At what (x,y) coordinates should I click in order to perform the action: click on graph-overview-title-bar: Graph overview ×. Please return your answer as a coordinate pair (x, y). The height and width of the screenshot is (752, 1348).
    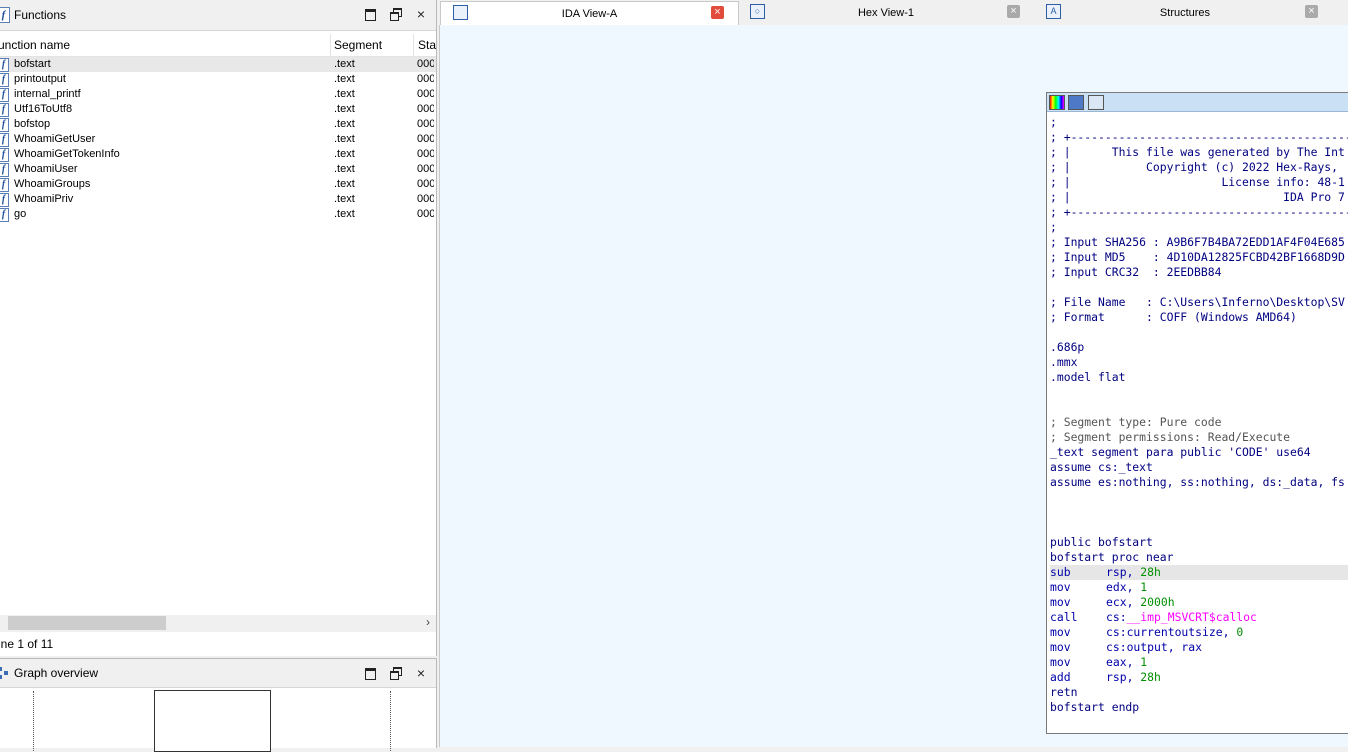
    Looking at the image, I should click on (218, 673).